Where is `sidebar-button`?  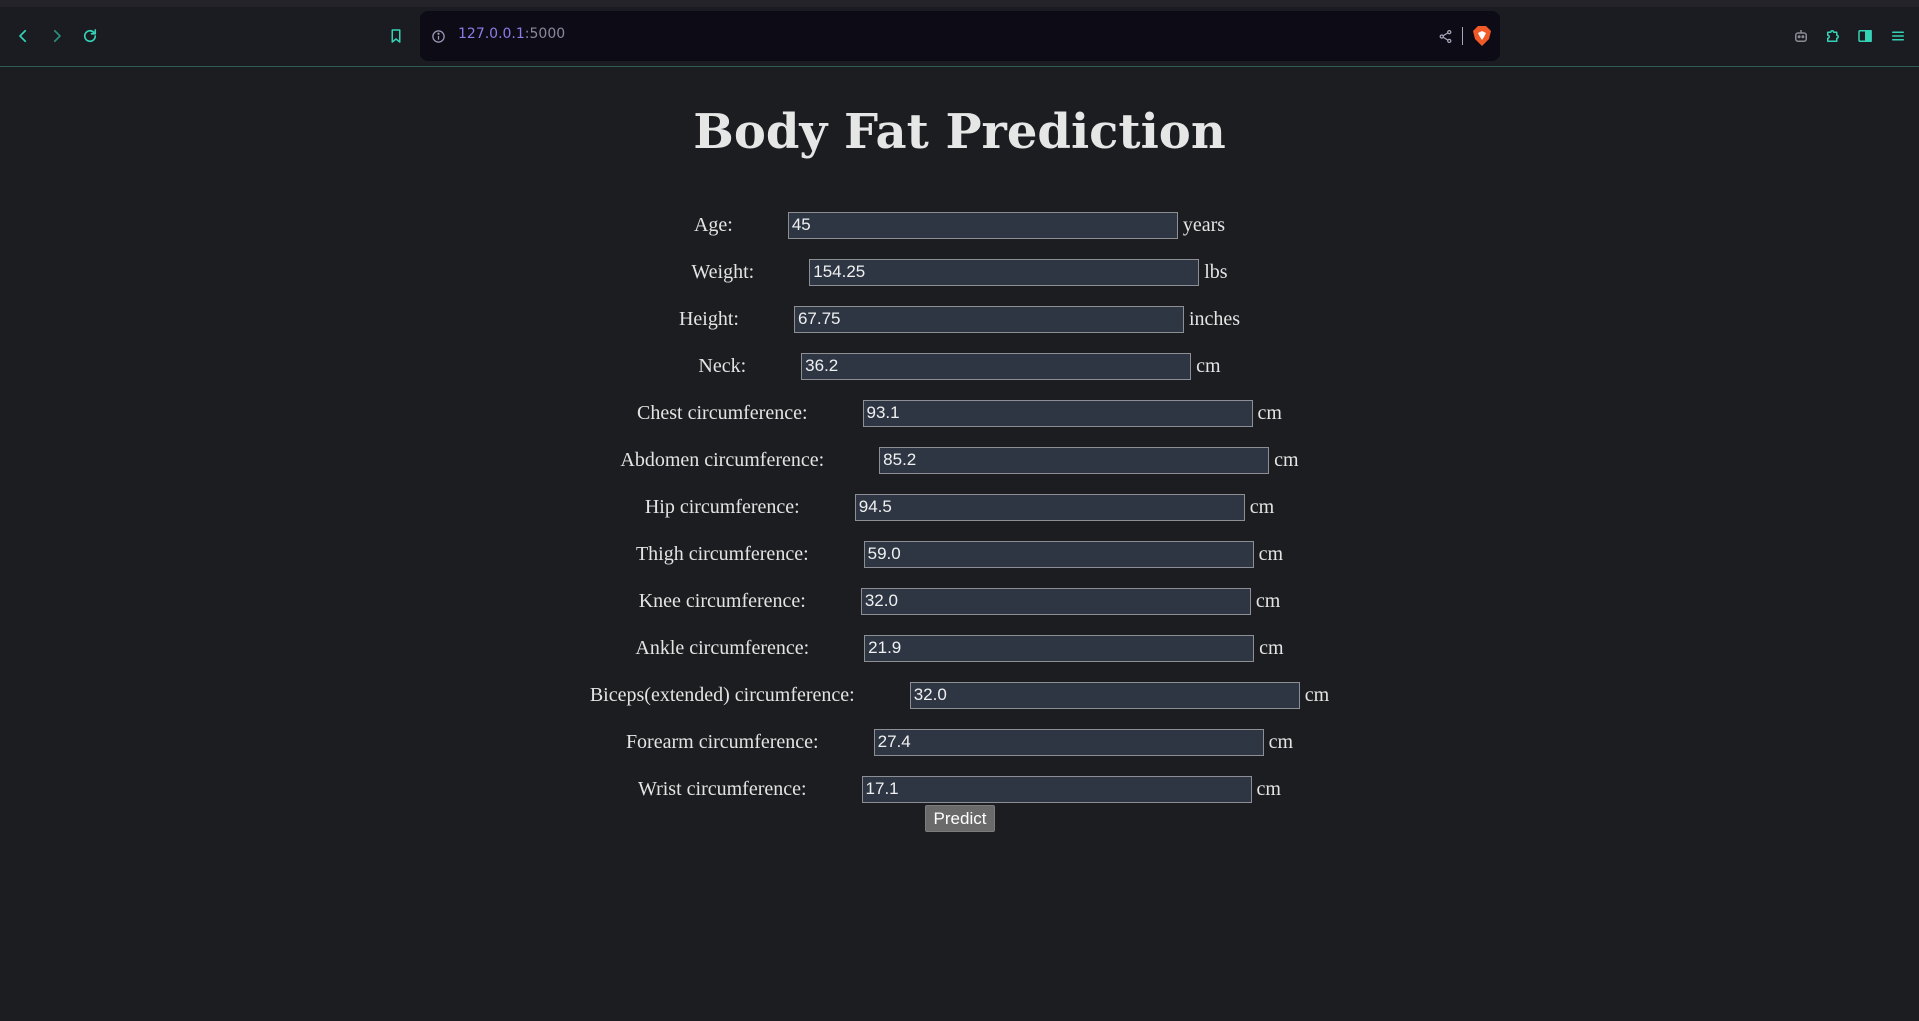
sidebar-button is located at coordinates (1865, 36).